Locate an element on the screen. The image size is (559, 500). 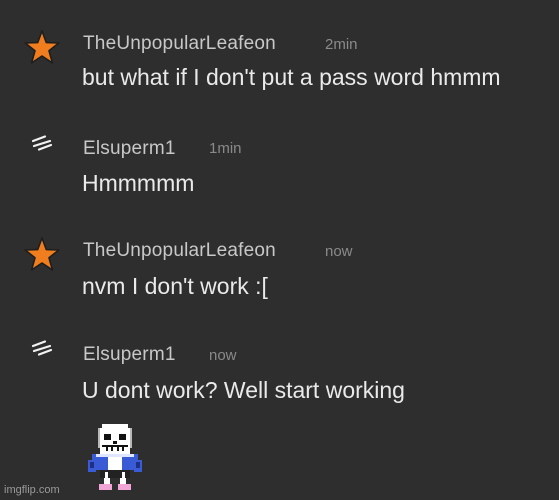
timestamp: 2min is located at coordinates (341, 44).